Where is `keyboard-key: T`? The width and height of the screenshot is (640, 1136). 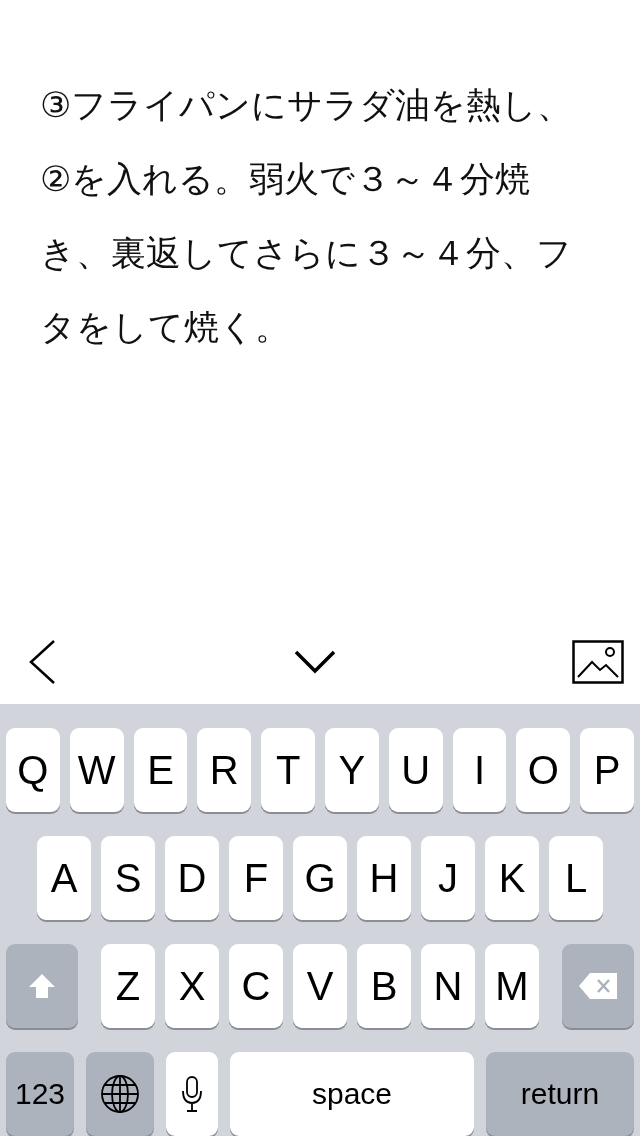 keyboard-key: T is located at coordinates (288, 770).